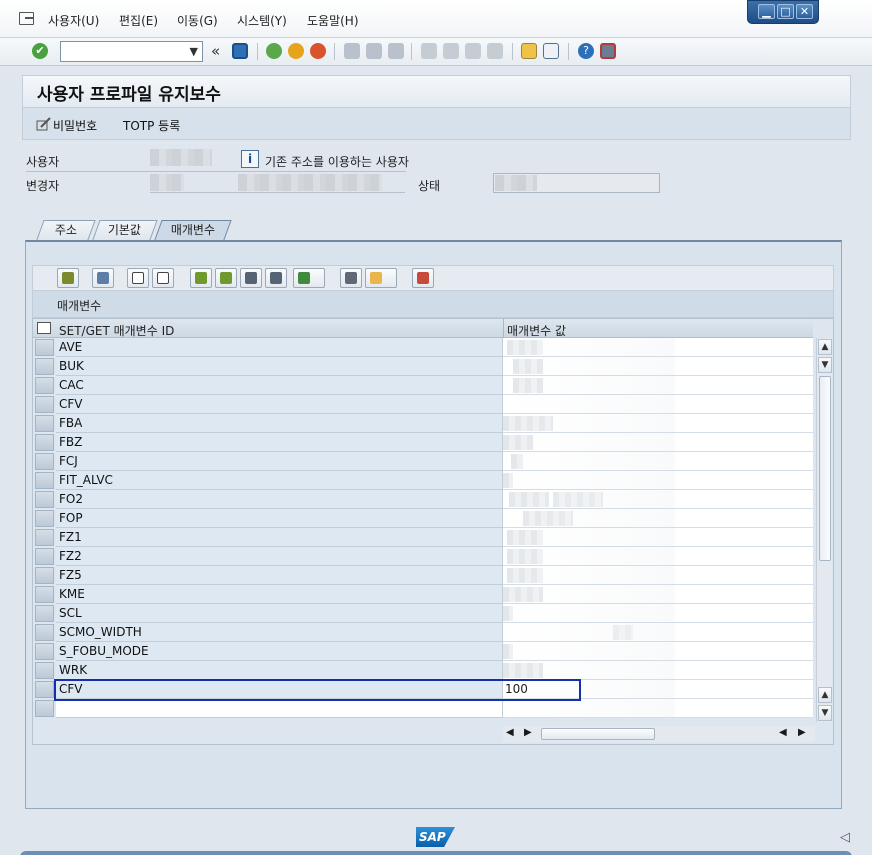  Describe the element at coordinates (528, 732) in the screenshot. I see `scroll-right-icon: ▶` at that location.